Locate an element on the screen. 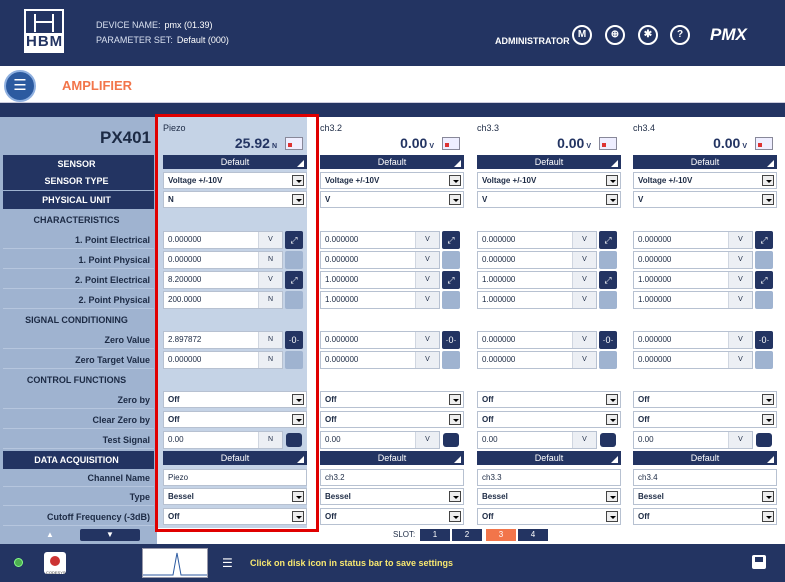  slot-3-button: 3 is located at coordinates (501, 535).